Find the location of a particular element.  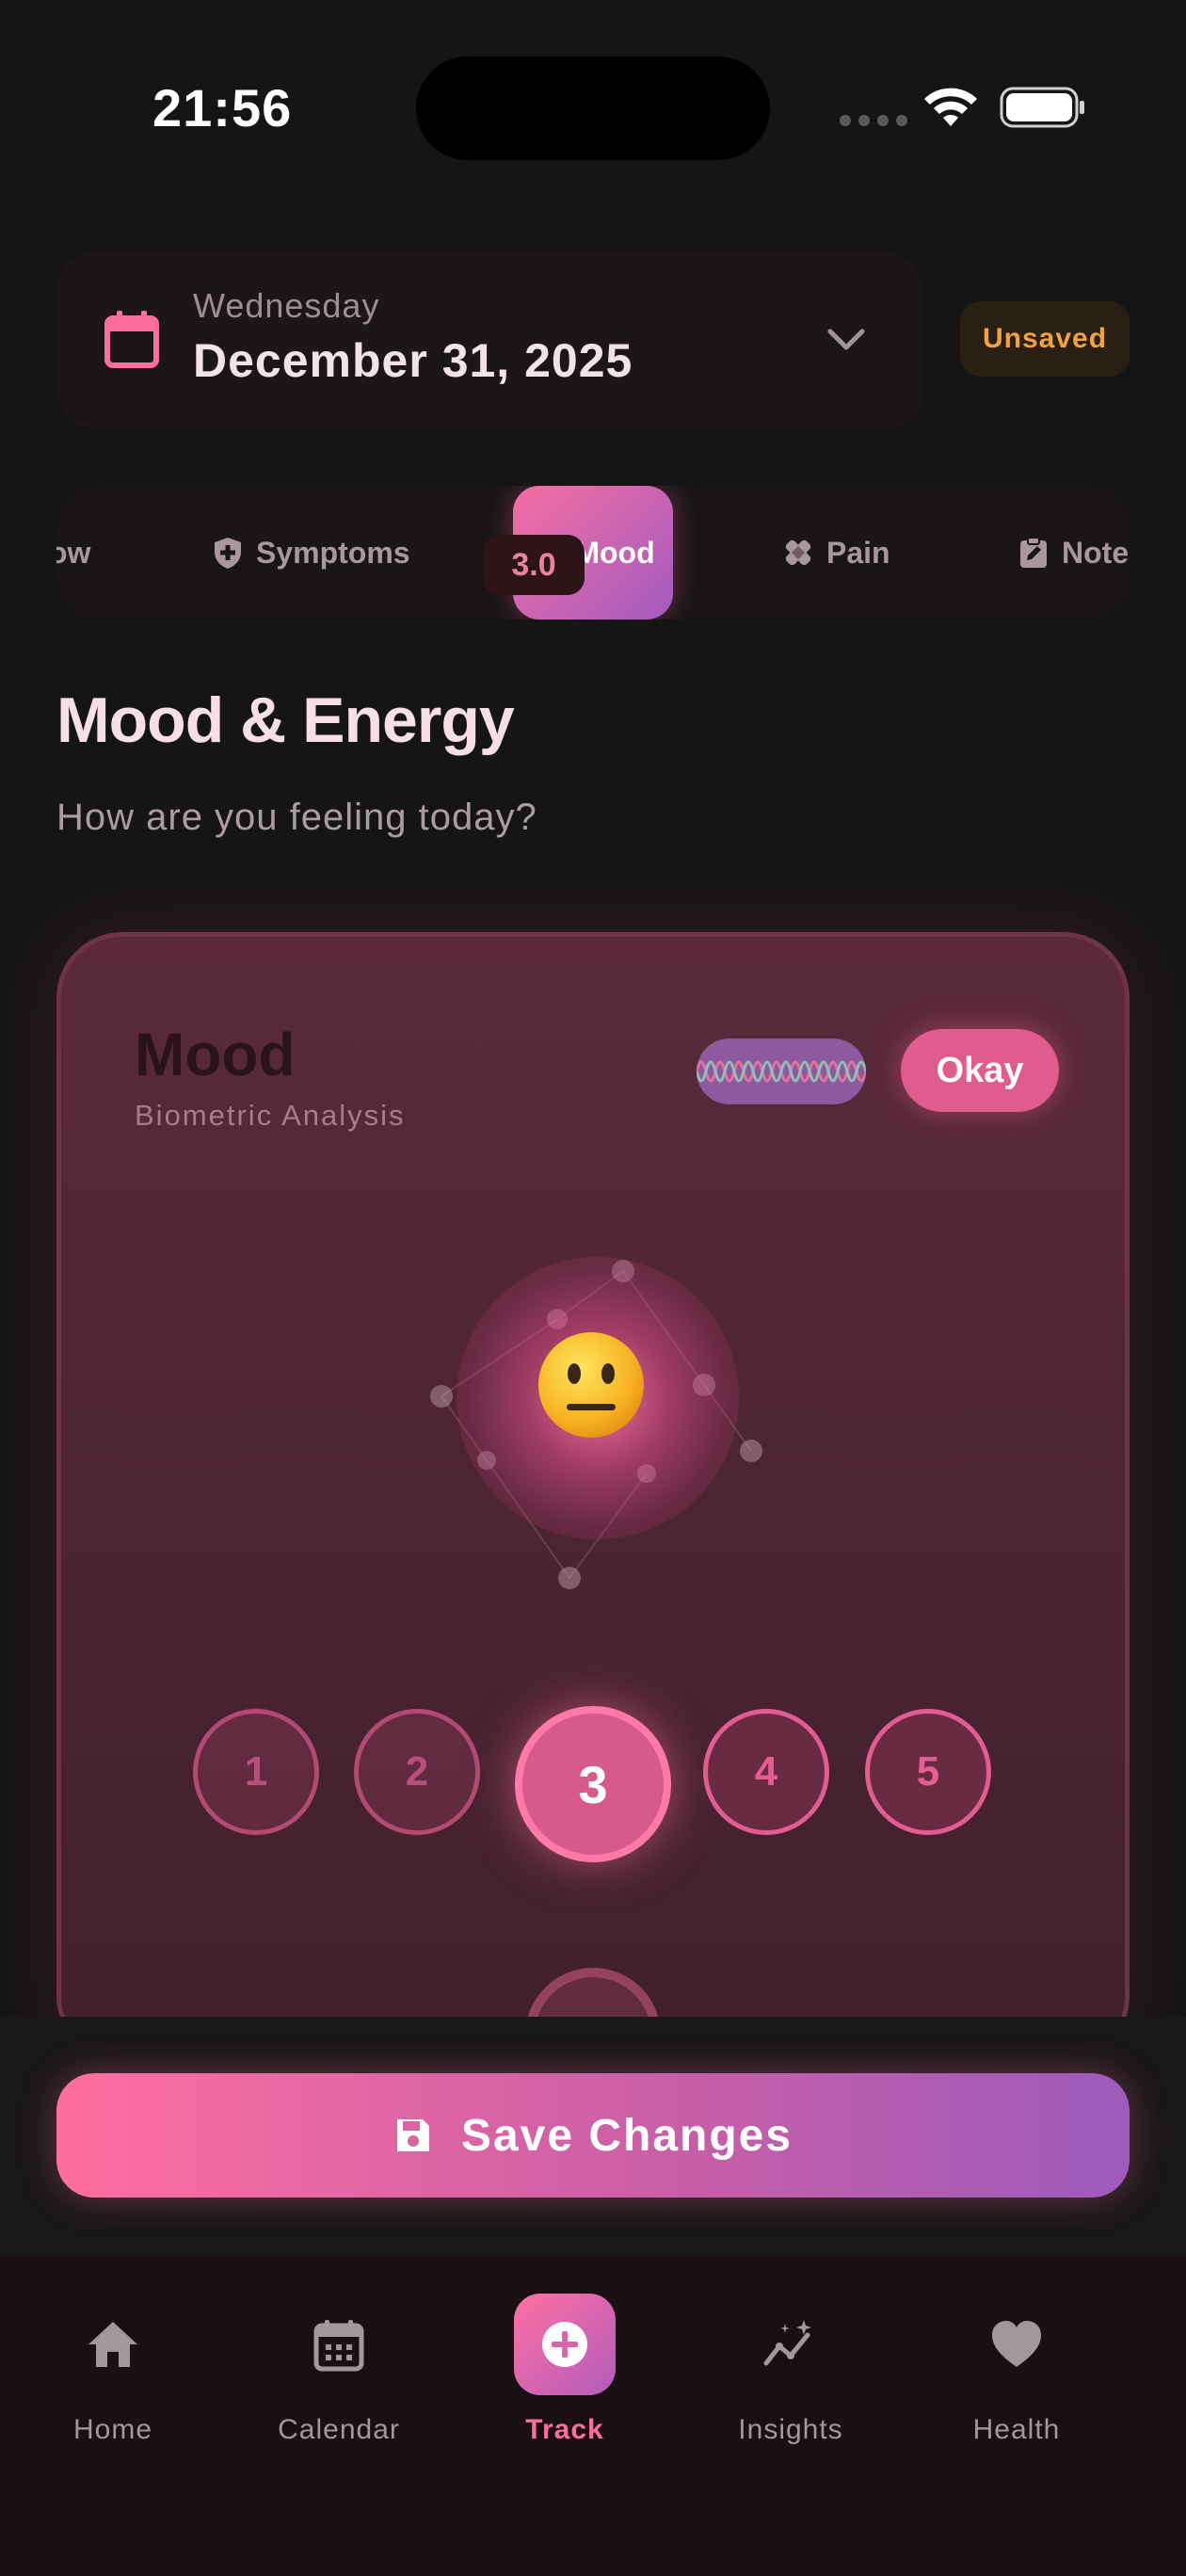

sparkle-chart-icon is located at coordinates (787, 2343).